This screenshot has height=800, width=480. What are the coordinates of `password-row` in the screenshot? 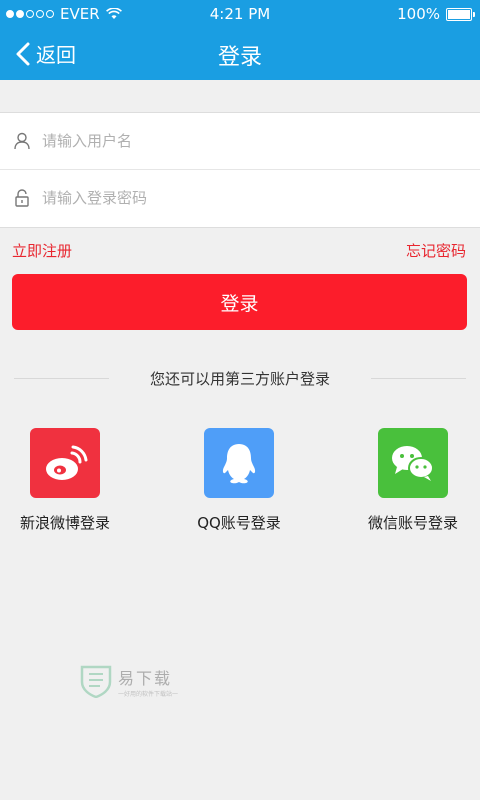 It's located at (240, 198).